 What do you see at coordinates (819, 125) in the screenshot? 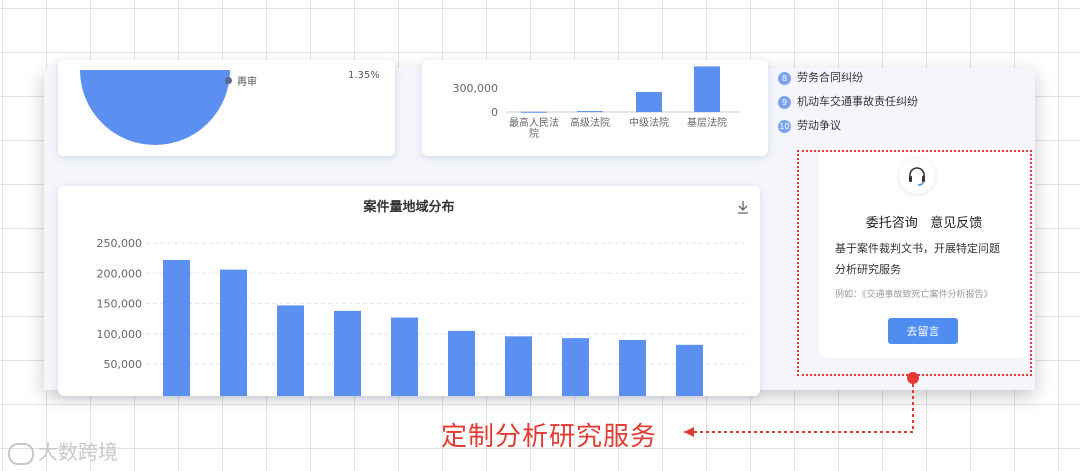
I see `list-item-label: 劳动争议` at bounding box center [819, 125].